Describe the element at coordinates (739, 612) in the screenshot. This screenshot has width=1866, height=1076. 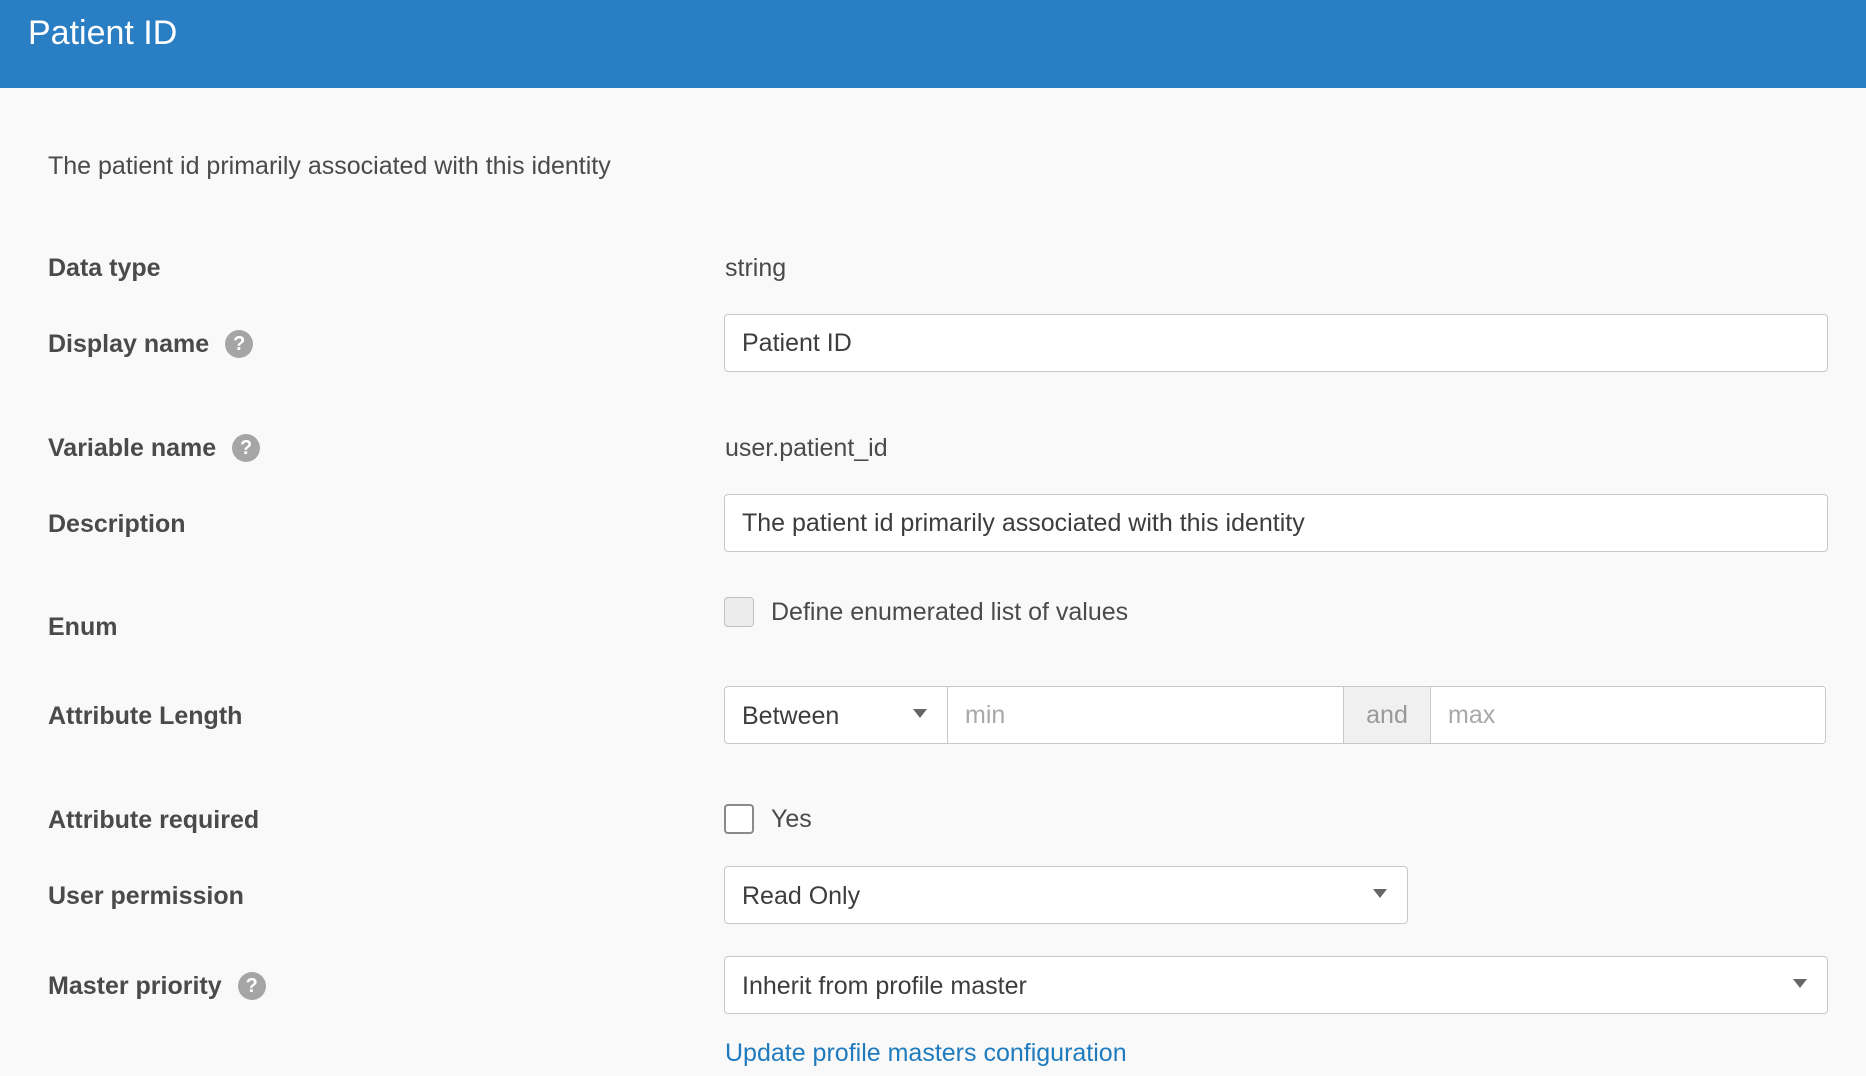
I see `enum-checkbox` at that location.